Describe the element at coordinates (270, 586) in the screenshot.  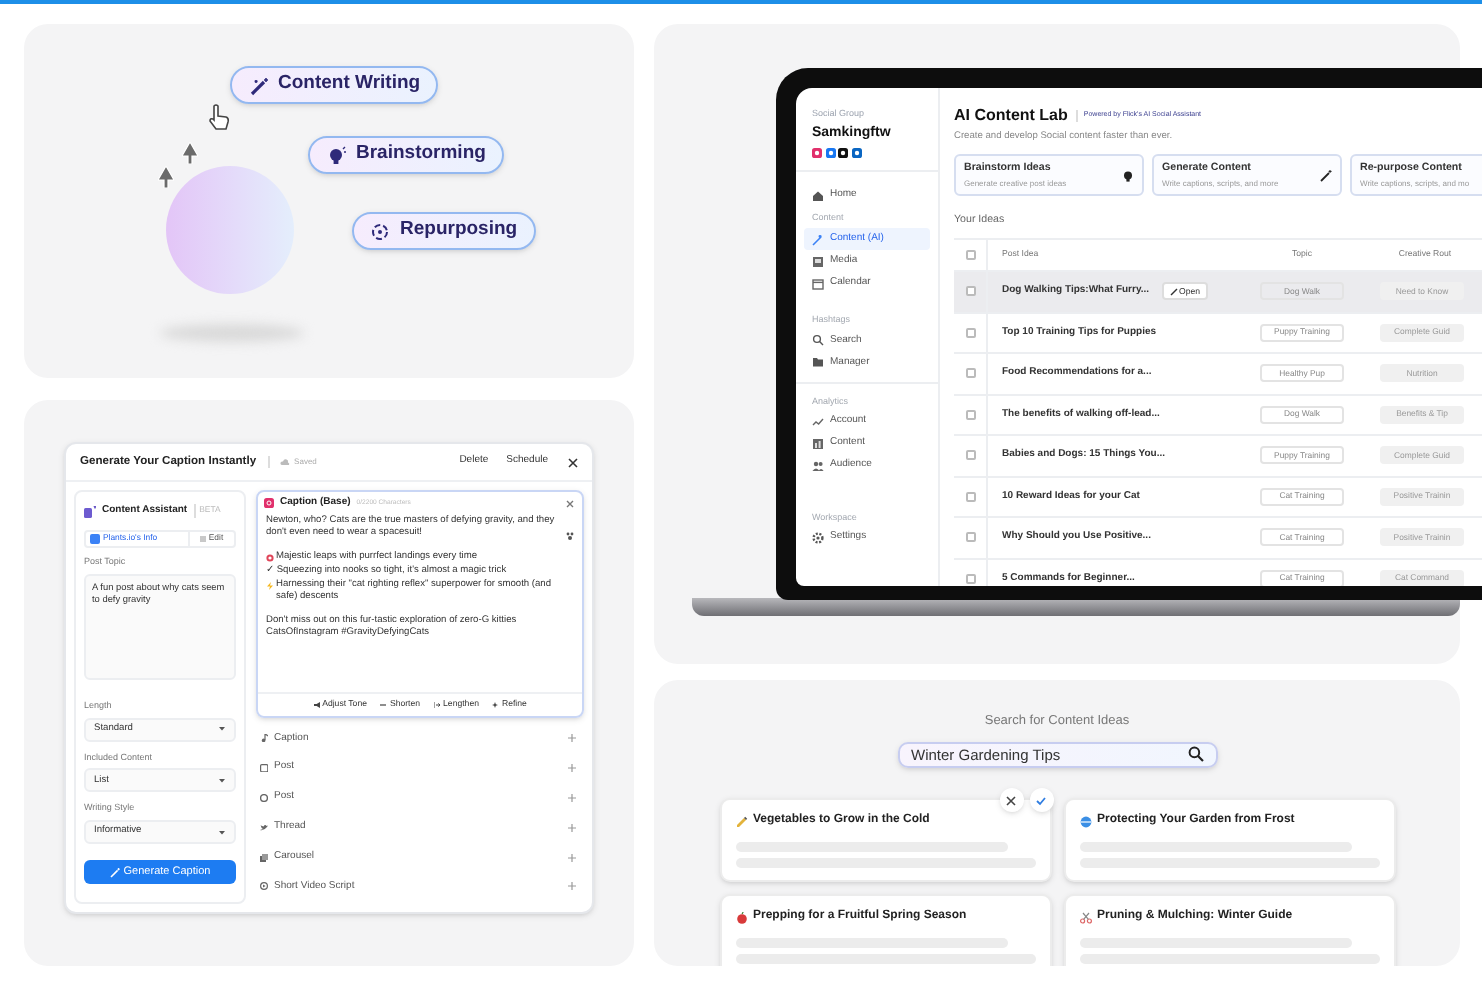
I see `lightning-icon` at that location.